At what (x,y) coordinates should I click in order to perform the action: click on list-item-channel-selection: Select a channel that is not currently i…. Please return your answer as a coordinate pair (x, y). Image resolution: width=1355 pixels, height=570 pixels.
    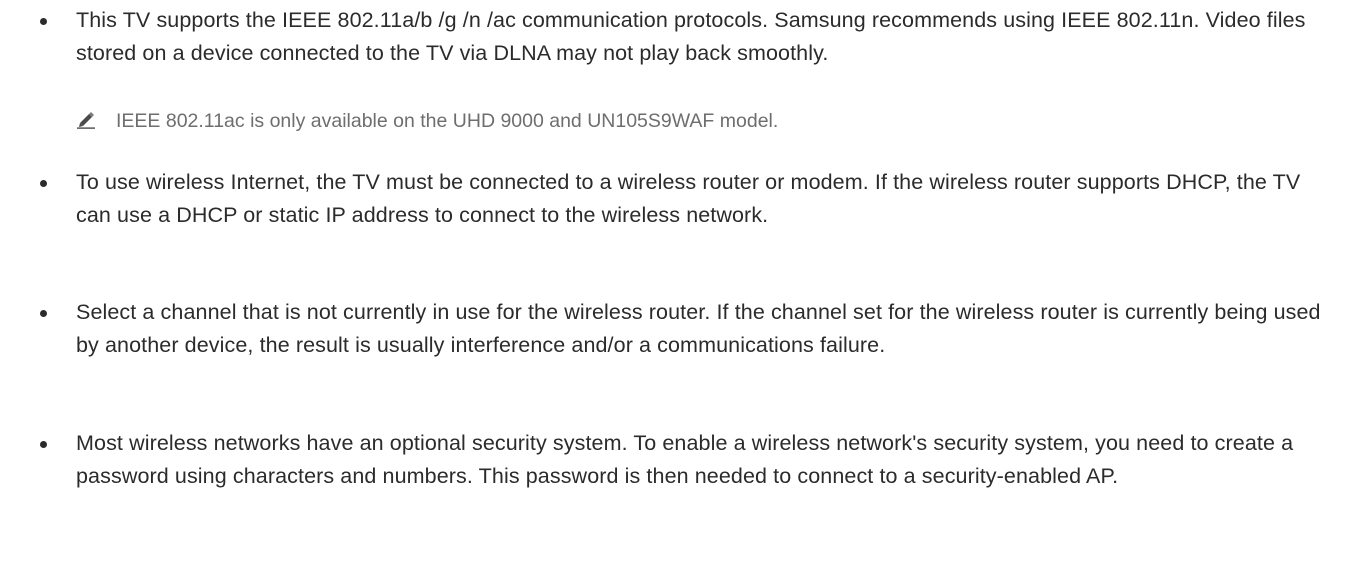
    Looking at the image, I should click on (690, 329).